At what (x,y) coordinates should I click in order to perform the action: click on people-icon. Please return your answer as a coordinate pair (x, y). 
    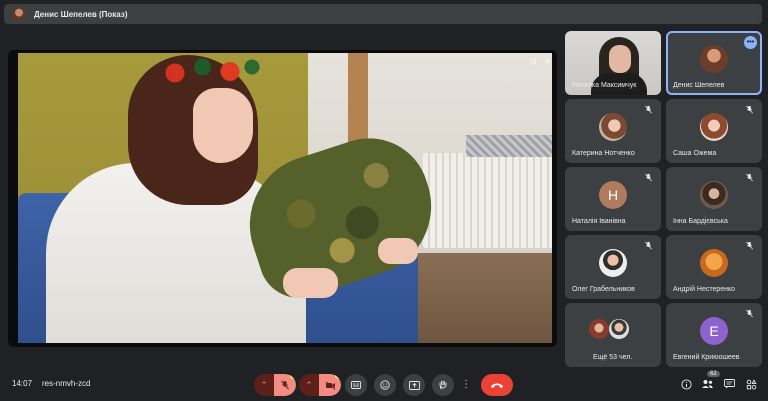
    Looking at the image, I should click on (707, 384).